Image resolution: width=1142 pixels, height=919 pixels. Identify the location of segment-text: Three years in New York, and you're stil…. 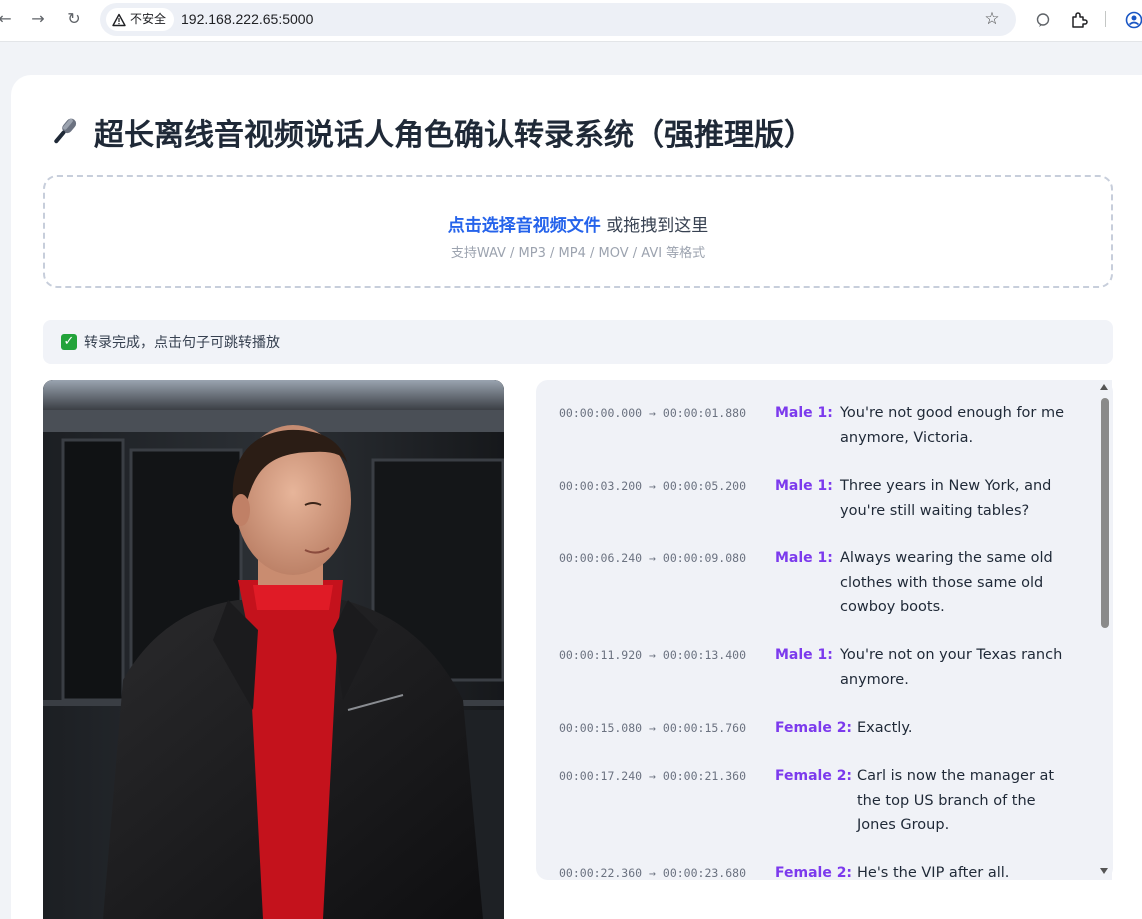
(946, 498).